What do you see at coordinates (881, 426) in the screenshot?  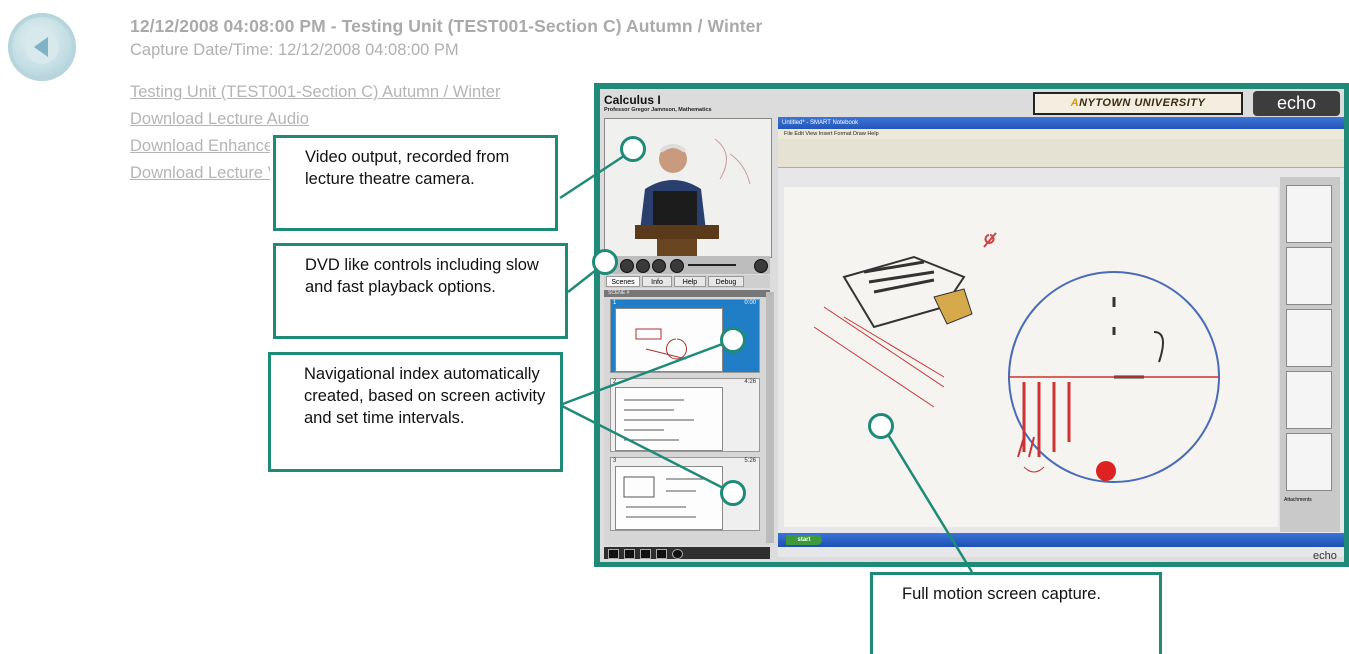 I see `marker-screen` at bounding box center [881, 426].